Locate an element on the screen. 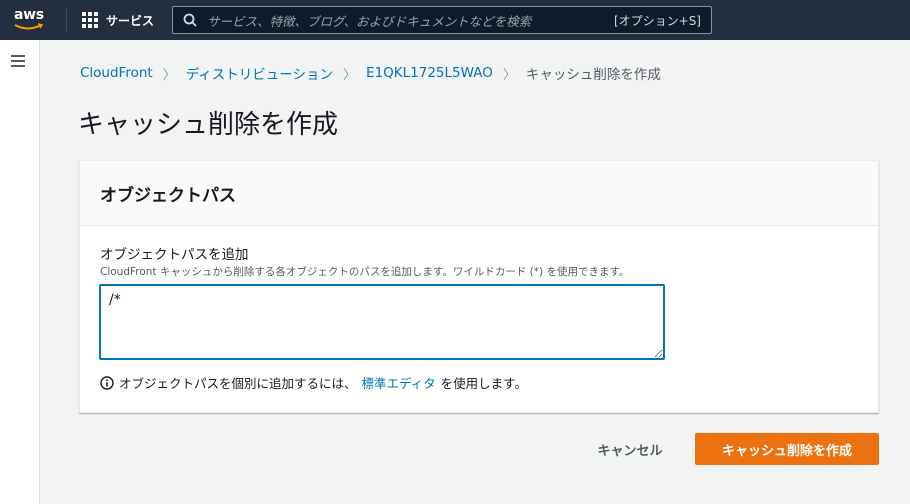 The width and height of the screenshot is (910, 504). services-menu-button: サービス is located at coordinates (118, 20).